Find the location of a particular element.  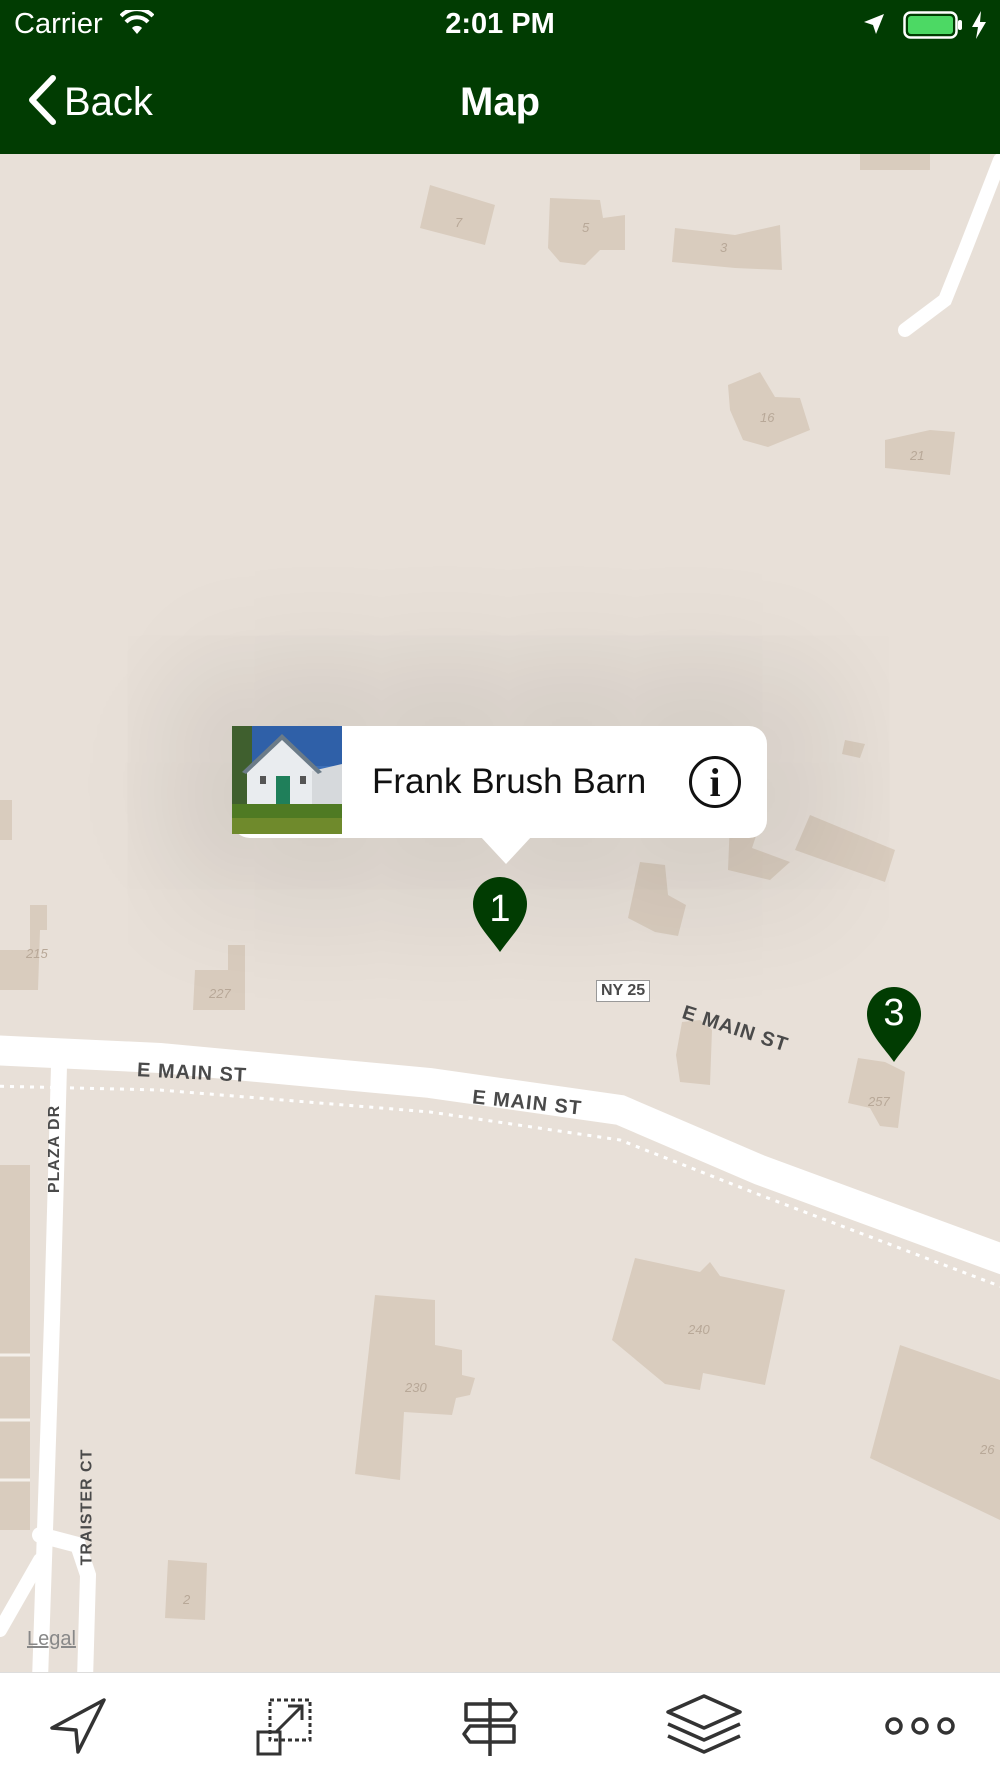

building-number: 215 is located at coordinates (37, 953).